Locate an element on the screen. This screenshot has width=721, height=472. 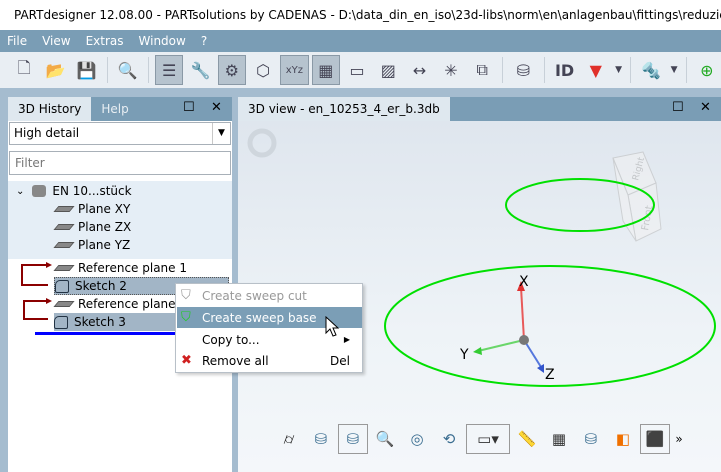
tree-item-plane-zx: Plane ZX is located at coordinates (92, 227).